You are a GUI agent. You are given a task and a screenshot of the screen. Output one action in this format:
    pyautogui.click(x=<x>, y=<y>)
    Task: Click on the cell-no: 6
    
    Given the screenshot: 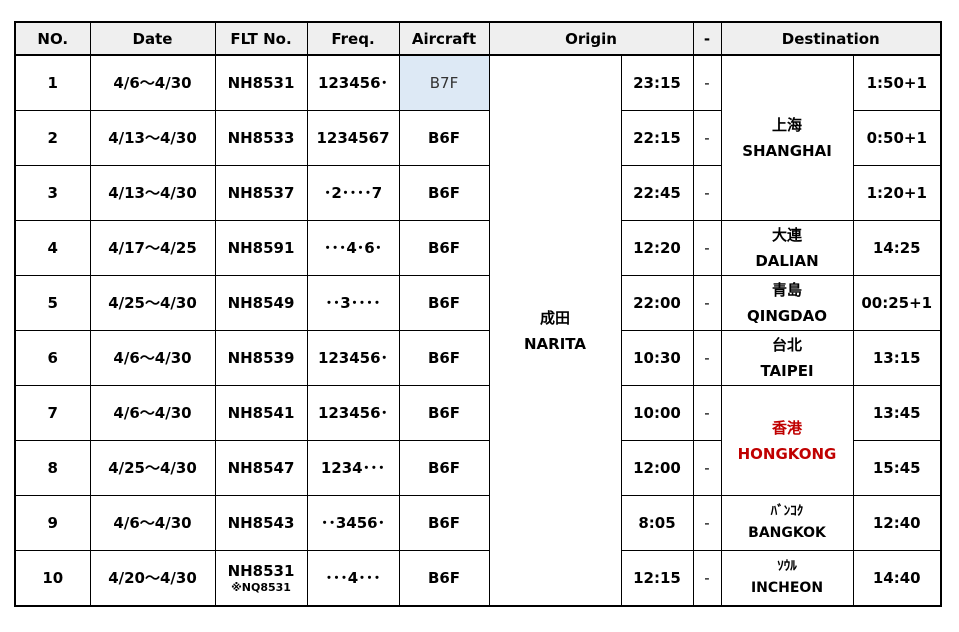 What is the action you would take?
    pyautogui.click(x=52, y=358)
    